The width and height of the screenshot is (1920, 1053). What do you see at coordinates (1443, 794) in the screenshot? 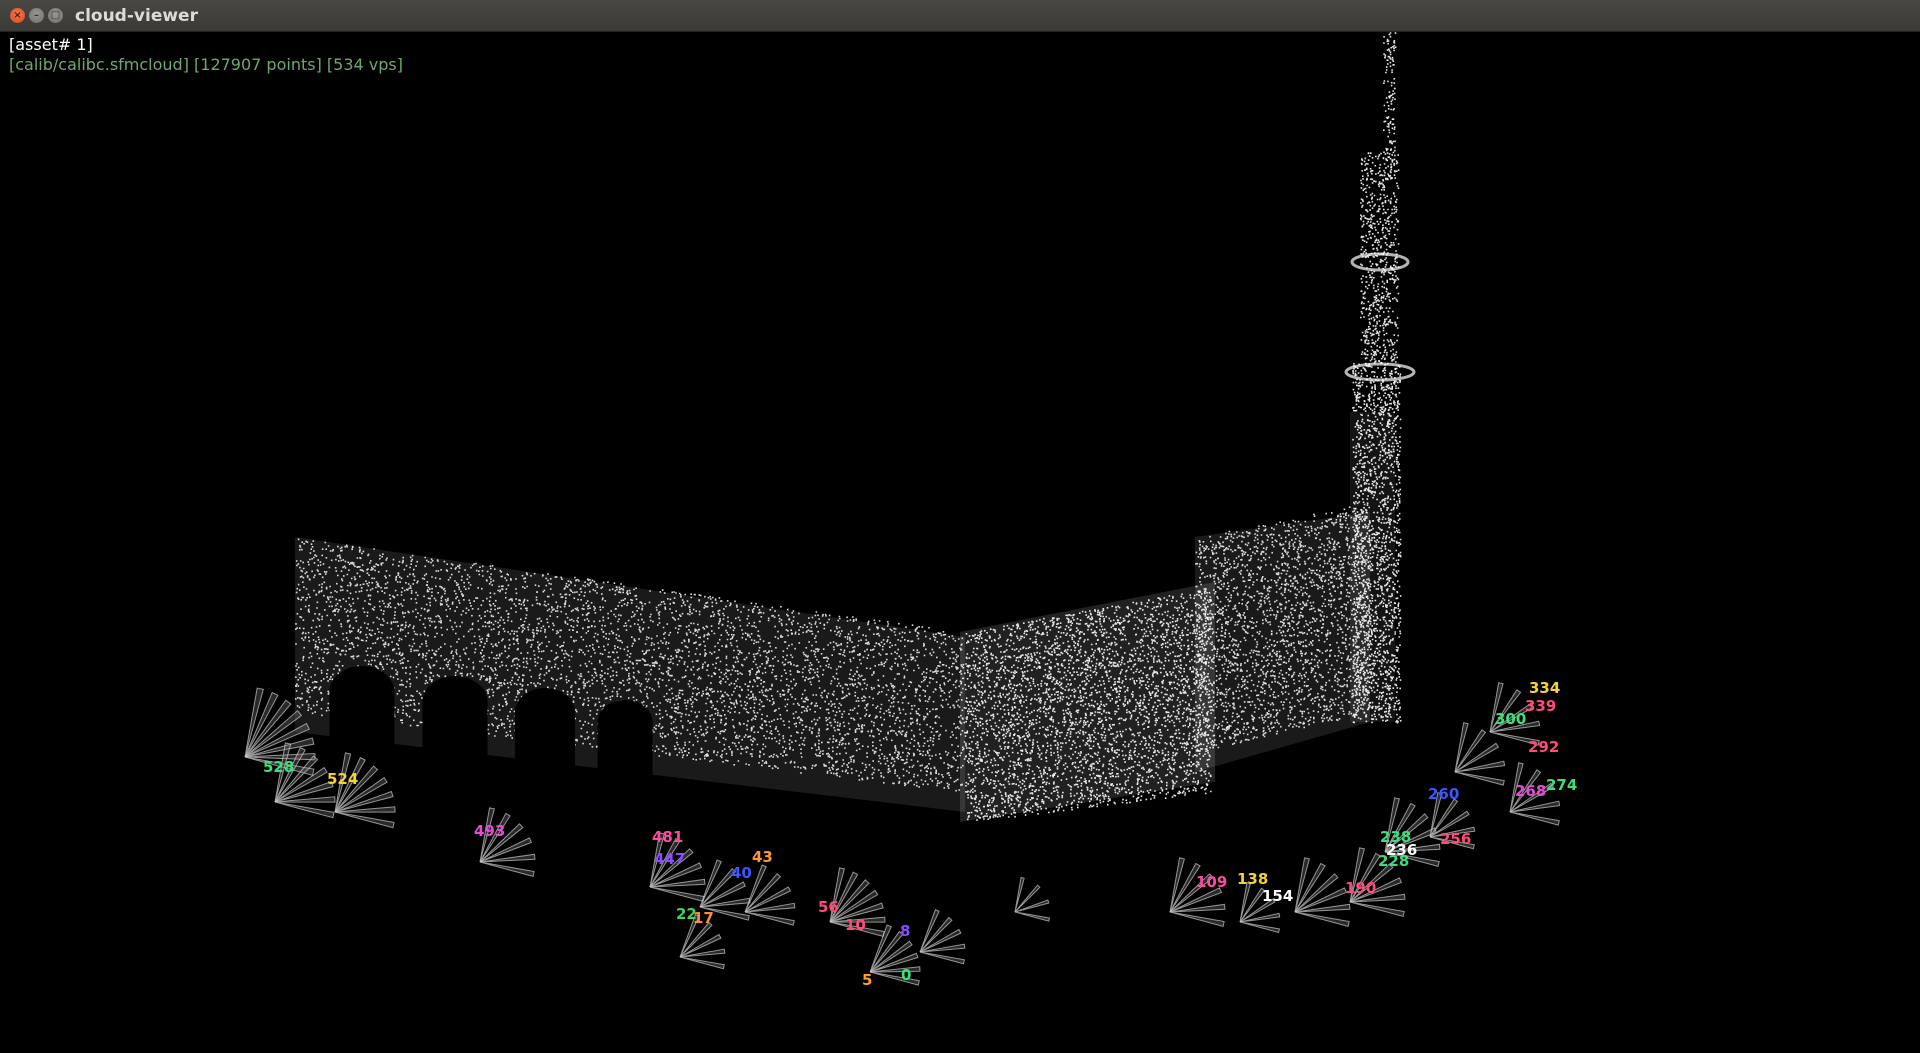
I see `viewpoint-label: 260` at bounding box center [1443, 794].